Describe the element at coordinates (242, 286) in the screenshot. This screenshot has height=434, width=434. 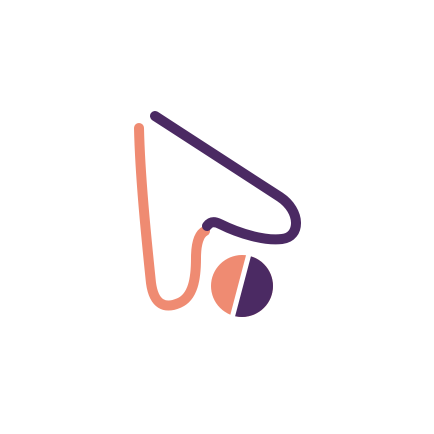
I see `split-circle-icon` at that location.